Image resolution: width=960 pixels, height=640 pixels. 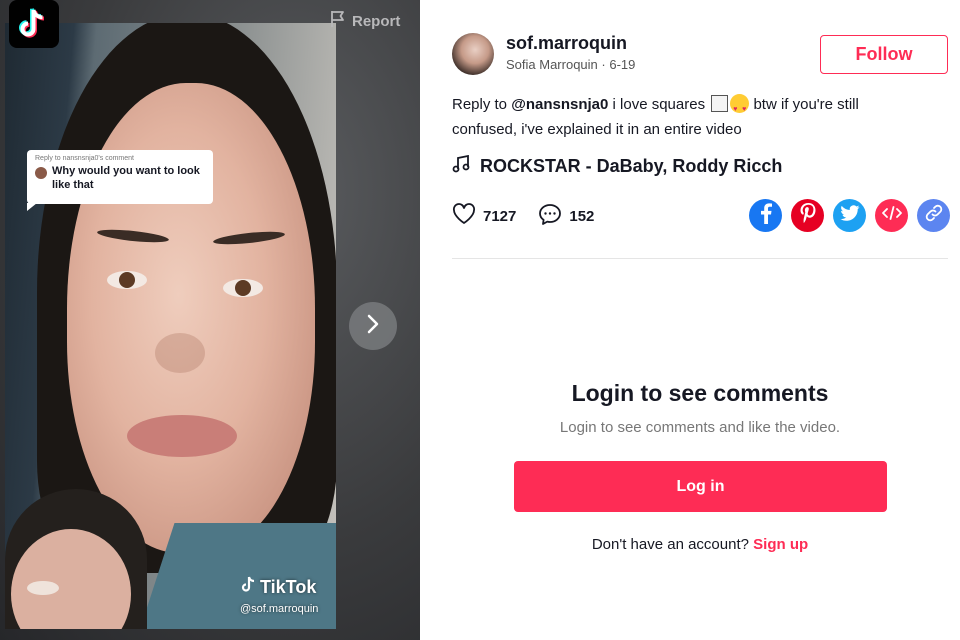 What do you see at coordinates (659, 104) in the screenshot?
I see `caption-text-before: i love squares` at bounding box center [659, 104].